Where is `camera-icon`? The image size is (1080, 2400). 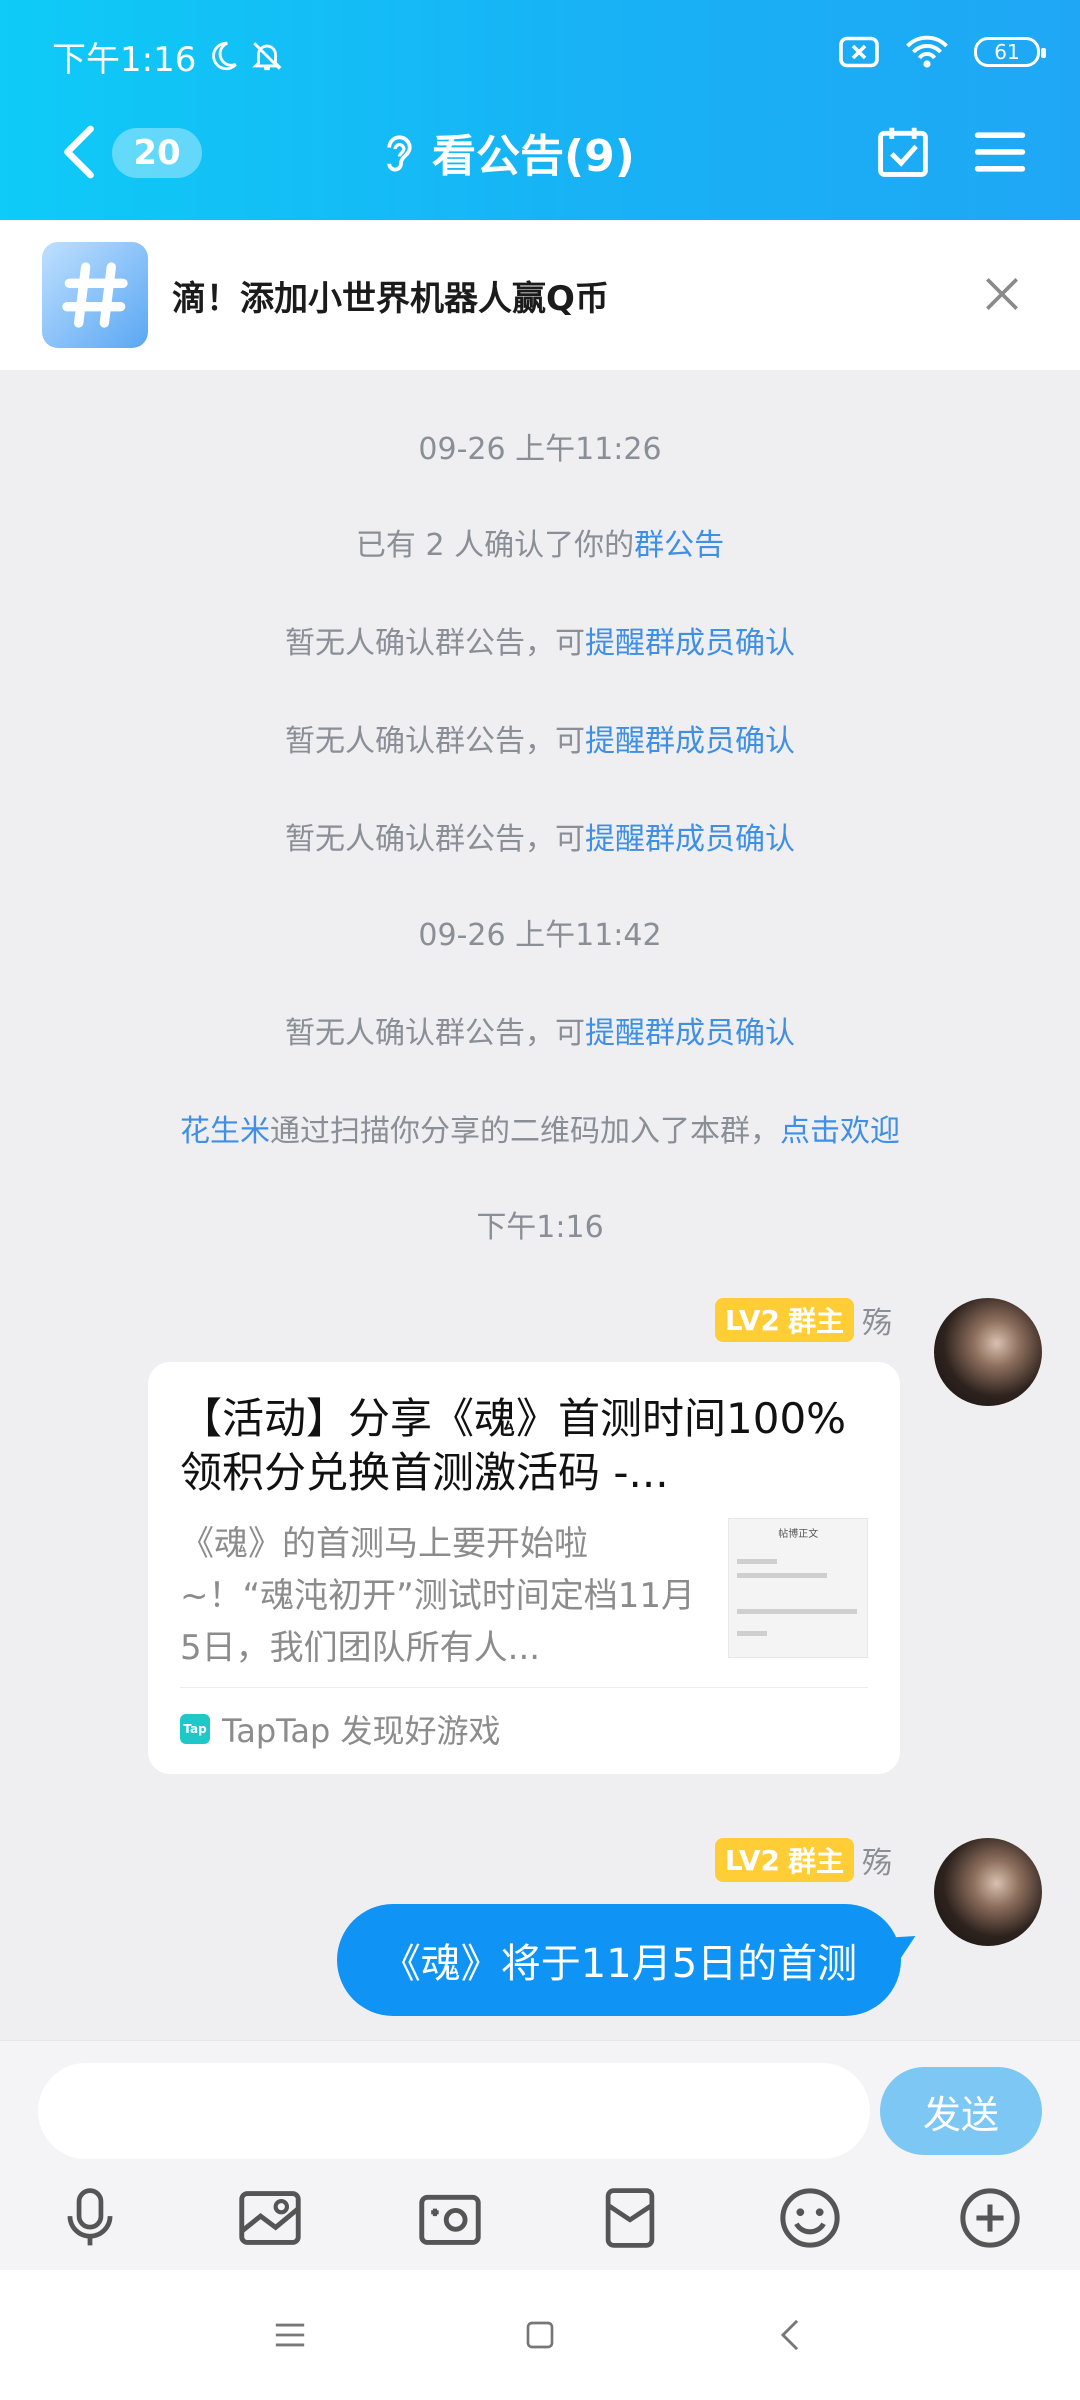
camera-icon is located at coordinates (450, 2219).